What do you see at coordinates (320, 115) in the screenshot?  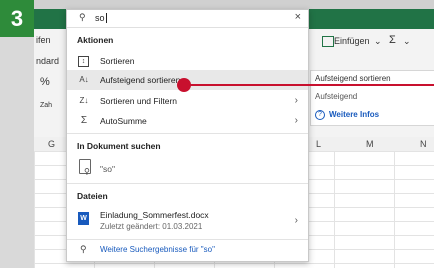 I see `help-icon: ?` at bounding box center [320, 115].